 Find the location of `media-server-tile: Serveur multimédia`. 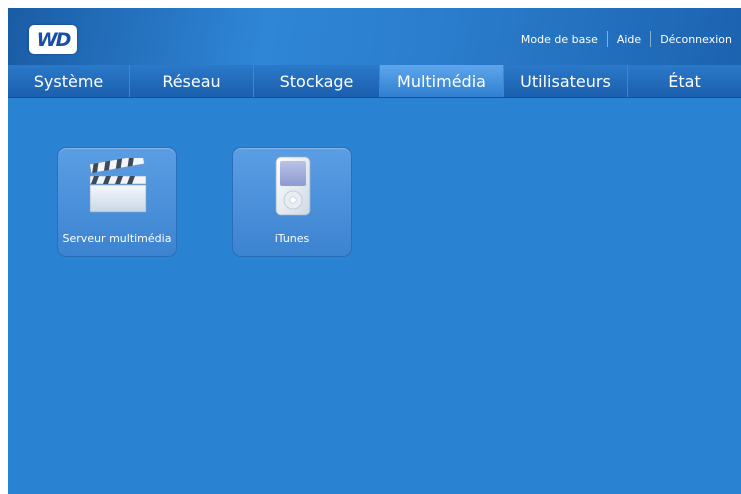

media-server-tile: Serveur multimédia is located at coordinates (117, 202).